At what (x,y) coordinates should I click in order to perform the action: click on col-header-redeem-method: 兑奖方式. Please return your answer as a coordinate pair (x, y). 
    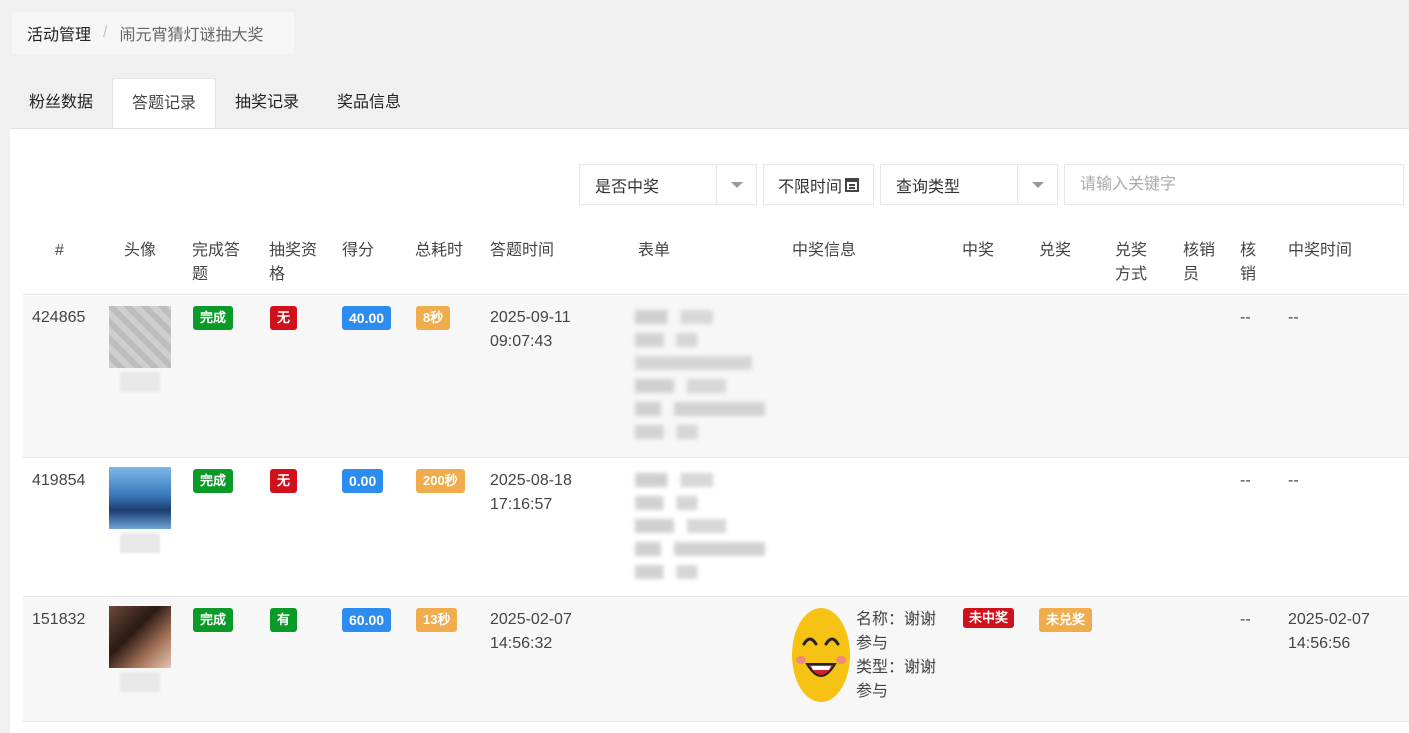
    Looking at the image, I should click on (1131, 262).